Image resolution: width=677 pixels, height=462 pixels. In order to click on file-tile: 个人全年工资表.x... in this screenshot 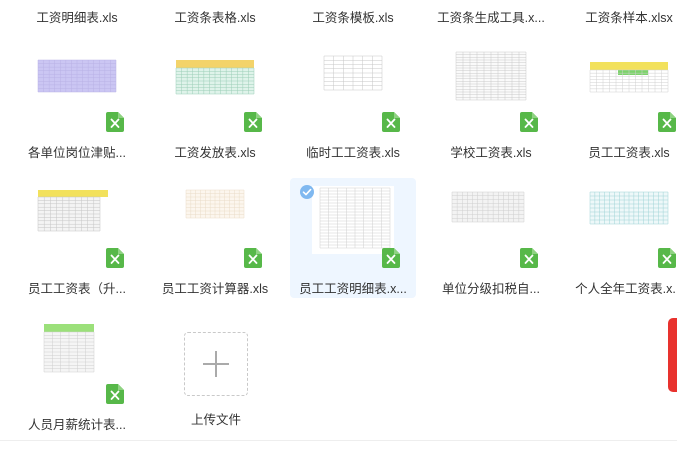, I will do `click(621, 238)`.